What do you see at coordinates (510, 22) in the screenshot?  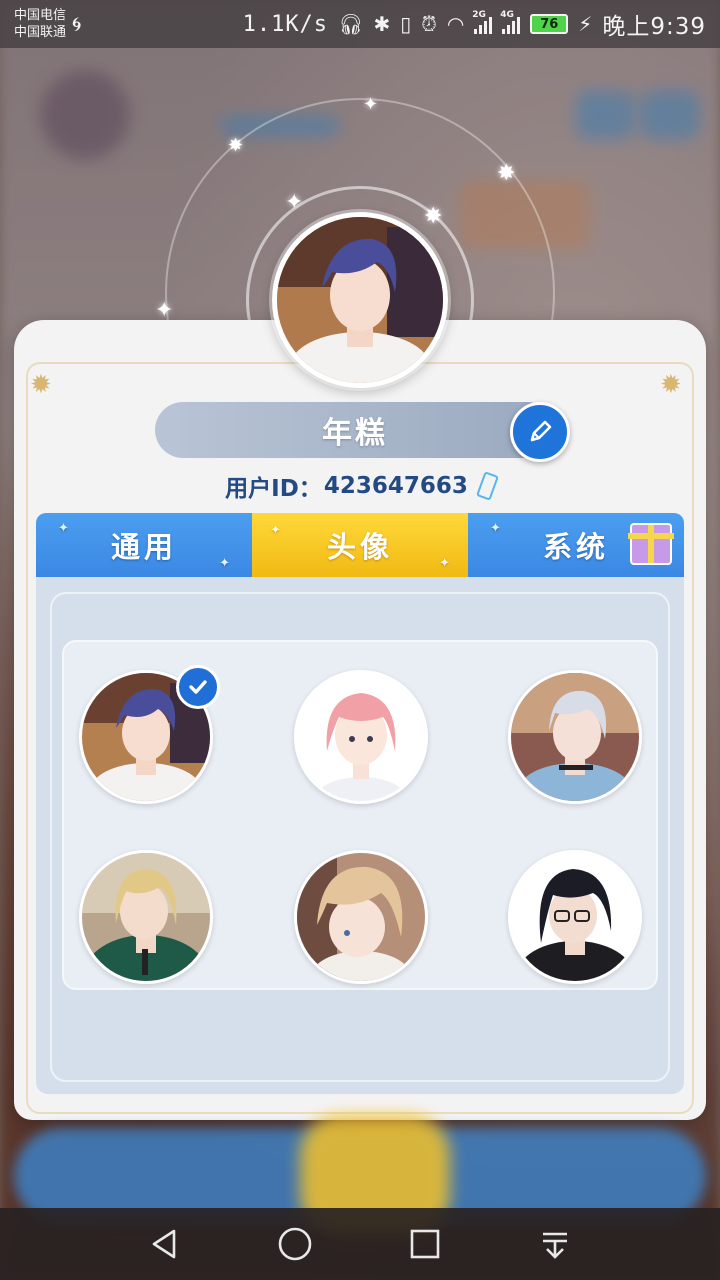 I see `signal-4g-icon: 4G` at bounding box center [510, 22].